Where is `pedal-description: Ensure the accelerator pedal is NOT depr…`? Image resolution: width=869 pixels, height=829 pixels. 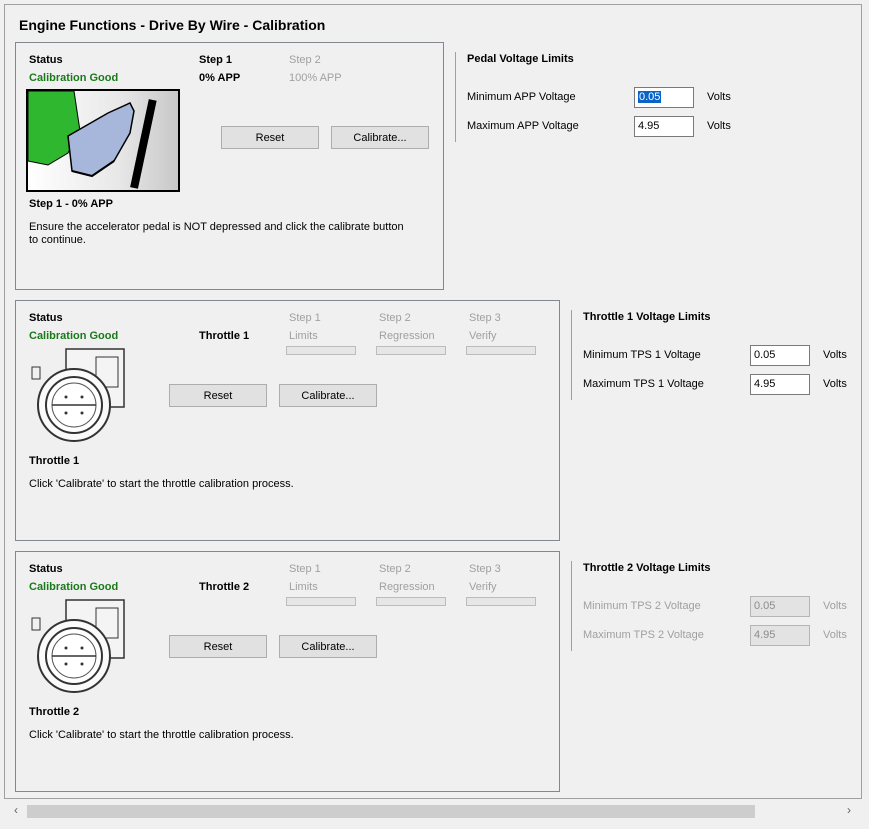 pedal-description: Ensure the accelerator pedal is NOT depr… is located at coordinates (216, 233).